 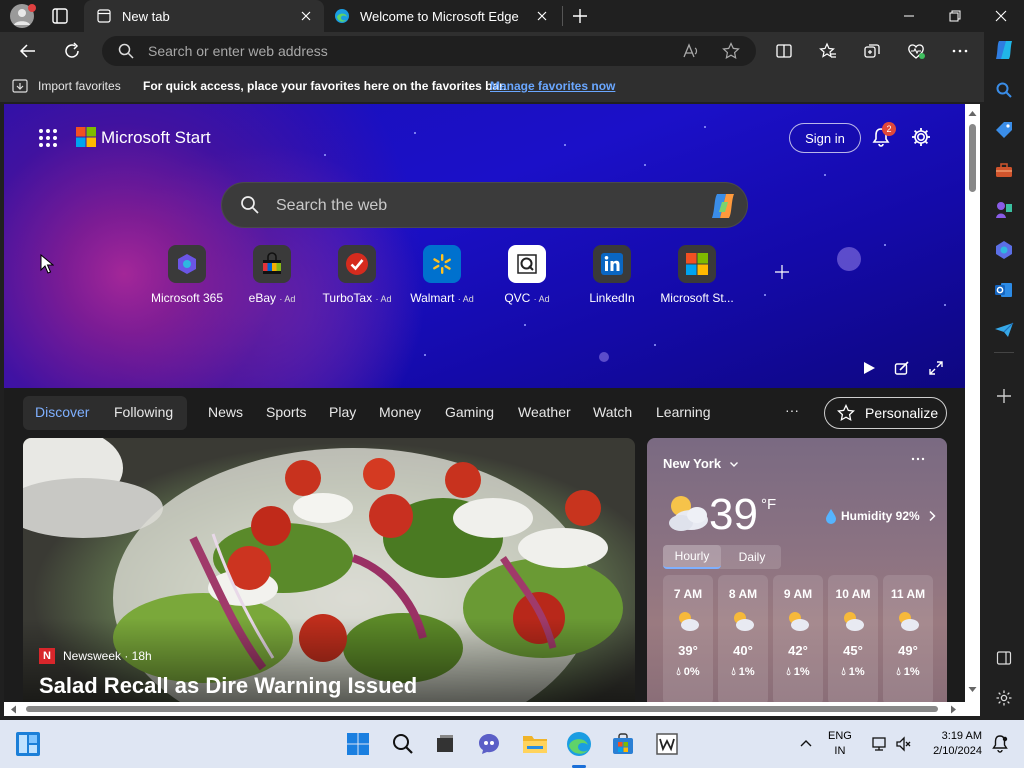 I want to click on tab-watch: Watch, so click(x=612, y=412).